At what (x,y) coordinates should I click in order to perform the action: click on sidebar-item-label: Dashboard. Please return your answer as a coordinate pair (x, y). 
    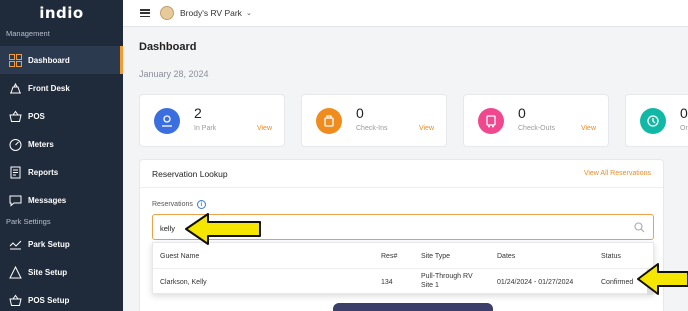
    Looking at the image, I should click on (49, 60).